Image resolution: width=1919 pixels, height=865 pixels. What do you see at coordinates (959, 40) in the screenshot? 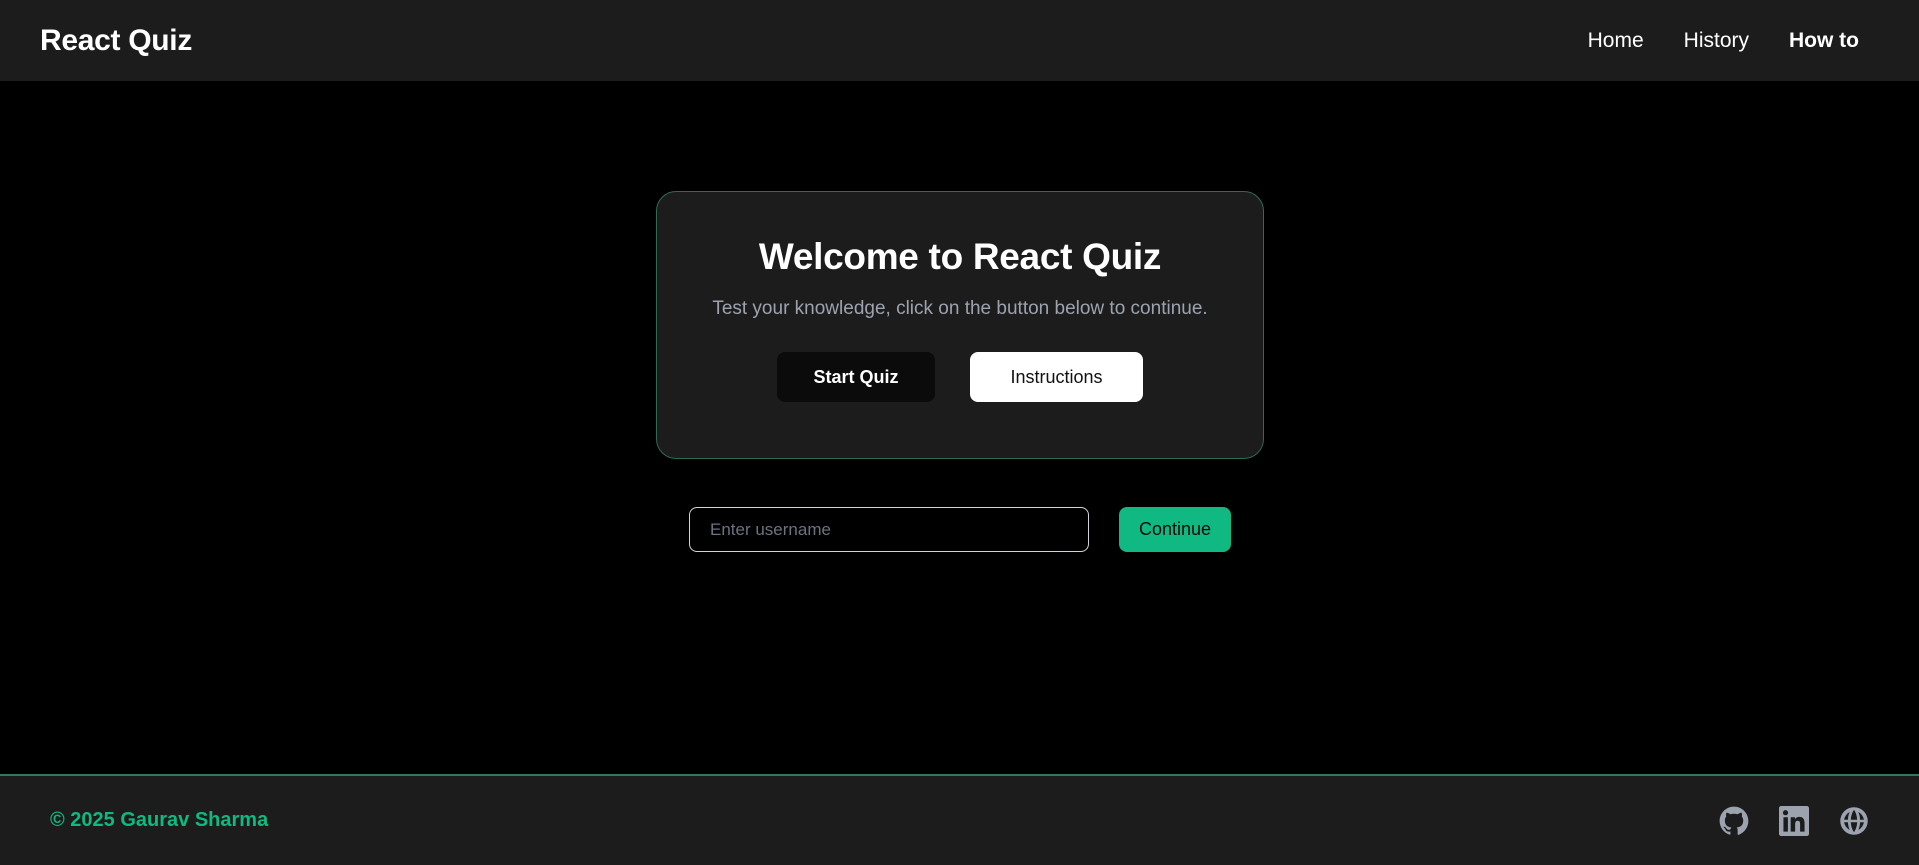
I see `navbar: React Quiz Home History How to` at bounding box center [959, 40].